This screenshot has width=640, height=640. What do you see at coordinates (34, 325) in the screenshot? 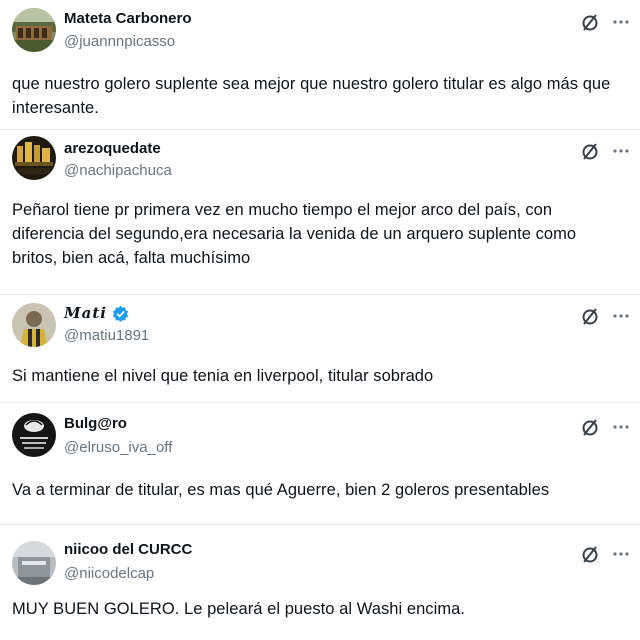
I see `avatar-player` at bounding box center [34, 325].